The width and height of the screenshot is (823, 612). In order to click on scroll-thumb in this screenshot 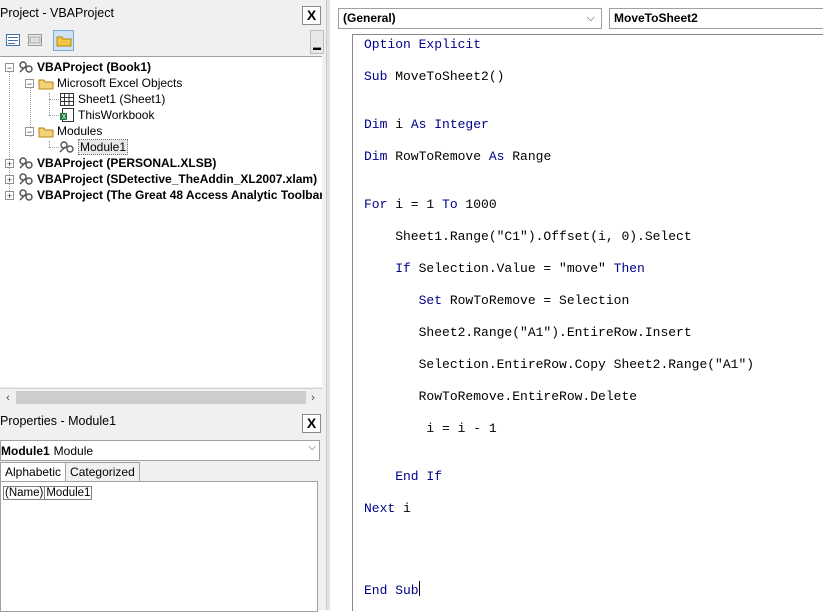, I will do `click(161, 397)`.